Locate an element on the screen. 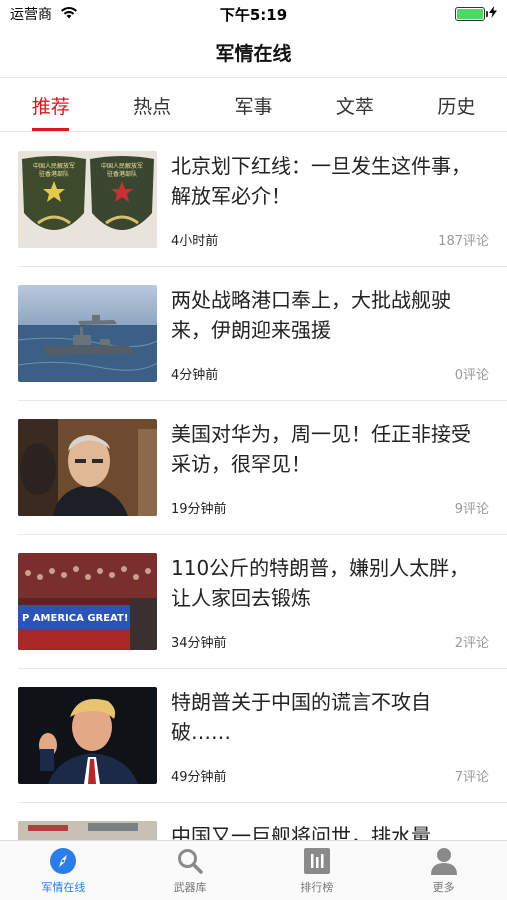  news-text: 两处战略港口奉上，大批战舰驶来，伊朗迎来强援 4分钟前 0评论 is located at coordinates (323, 334).